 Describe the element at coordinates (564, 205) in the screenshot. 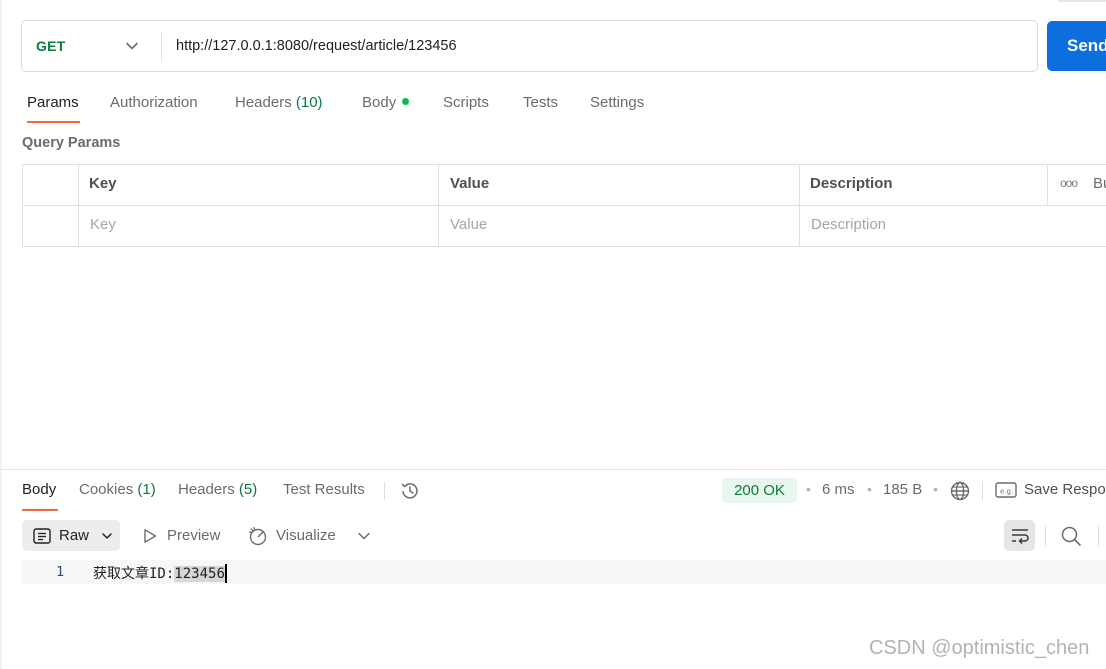

I see `params-table-row-divider` at that location.